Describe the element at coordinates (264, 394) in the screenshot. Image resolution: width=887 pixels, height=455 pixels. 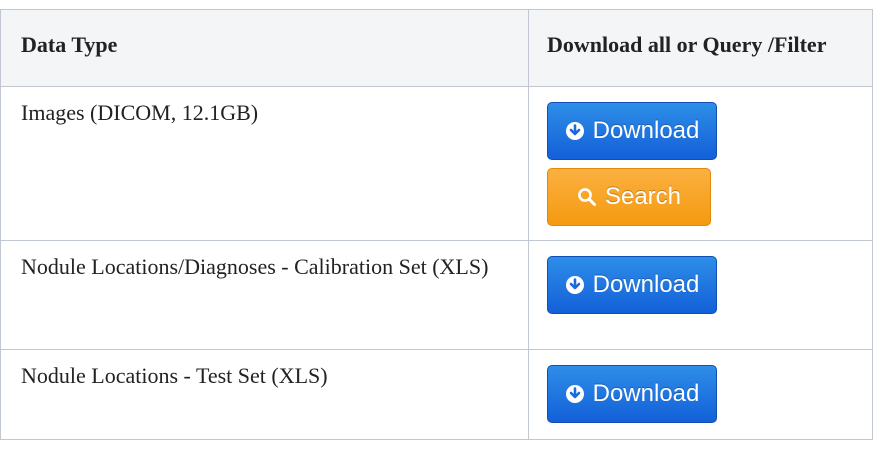
I see `row-label-test: Nodule Locations - Test Set (XLS)` at that location.